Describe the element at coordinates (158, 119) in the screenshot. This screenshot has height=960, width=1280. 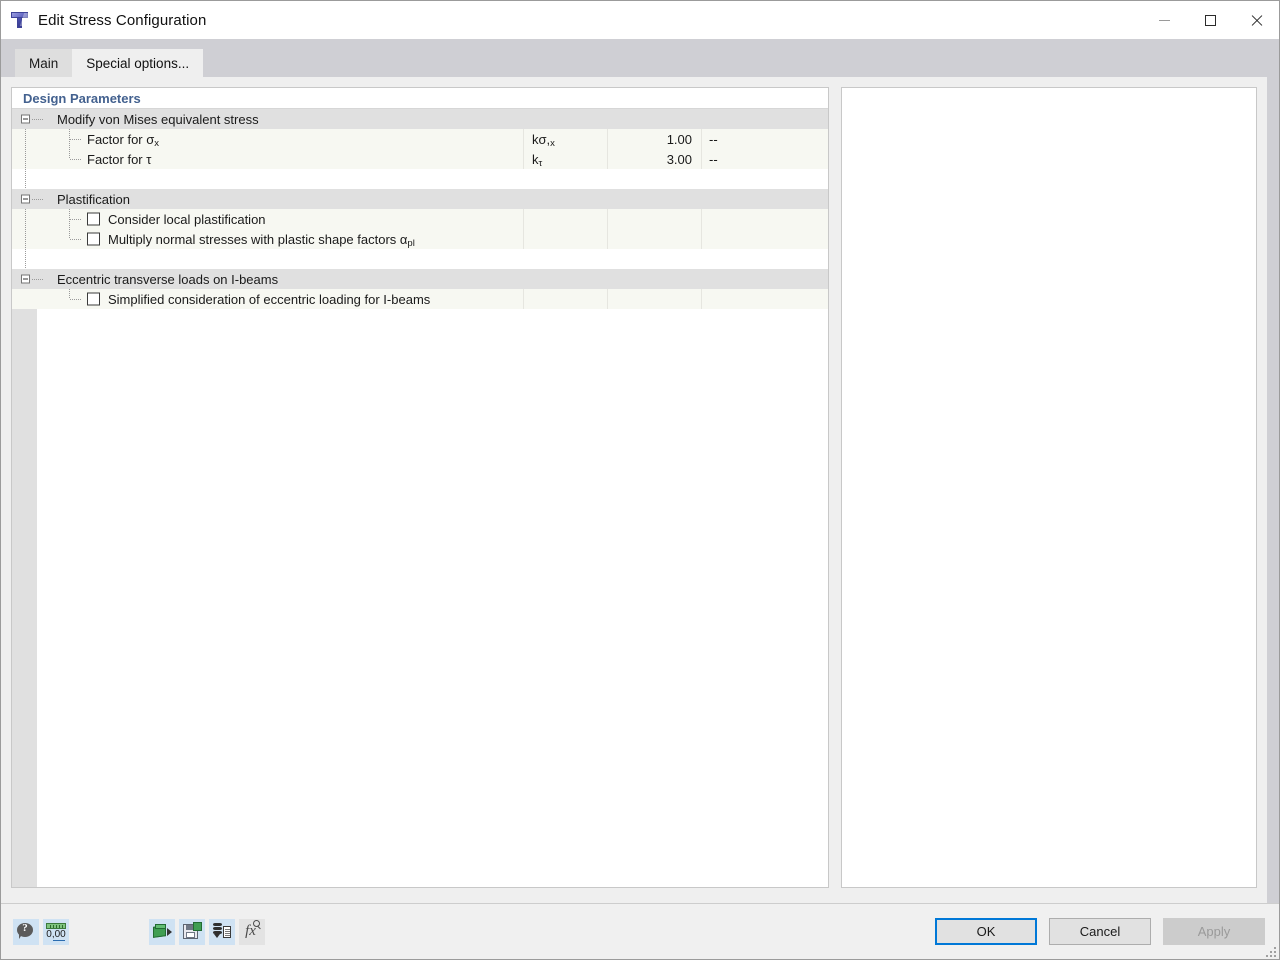
I see `group-title: Modify von Mises equivalent stress` at that location.